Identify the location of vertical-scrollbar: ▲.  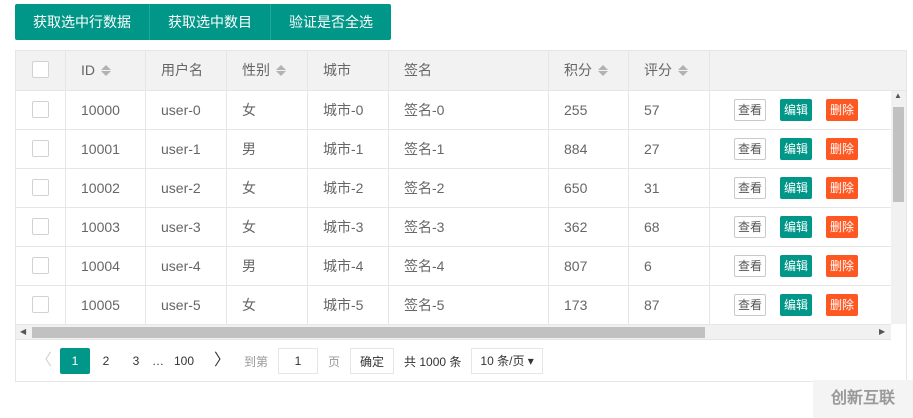
(898, 207).